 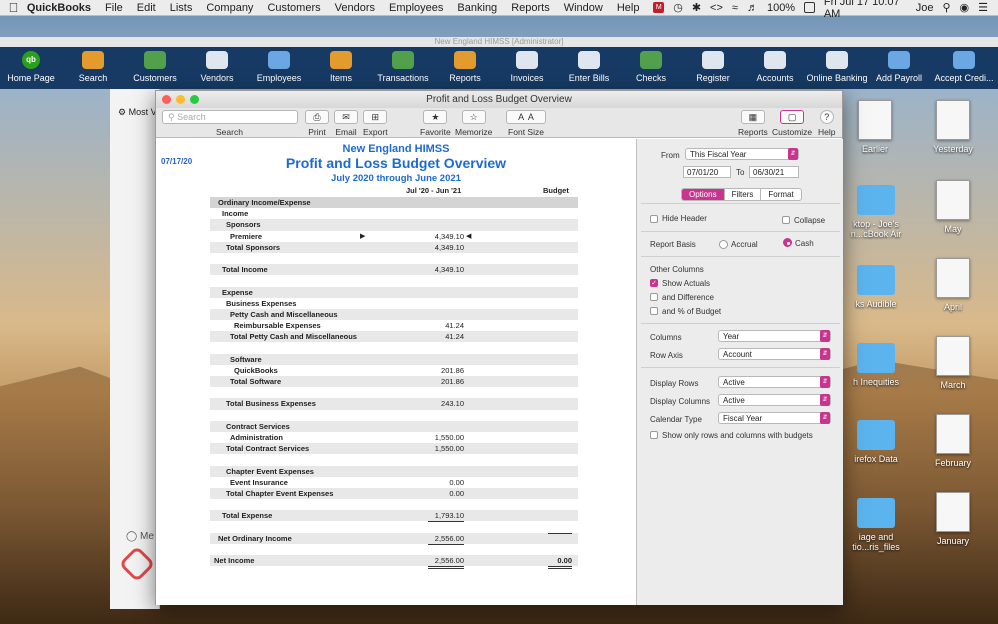 What do you see at coordinates (696, 7) in the screenshot?
I see `bluetooth-icon: ✱` at bounding box center [696, 7].